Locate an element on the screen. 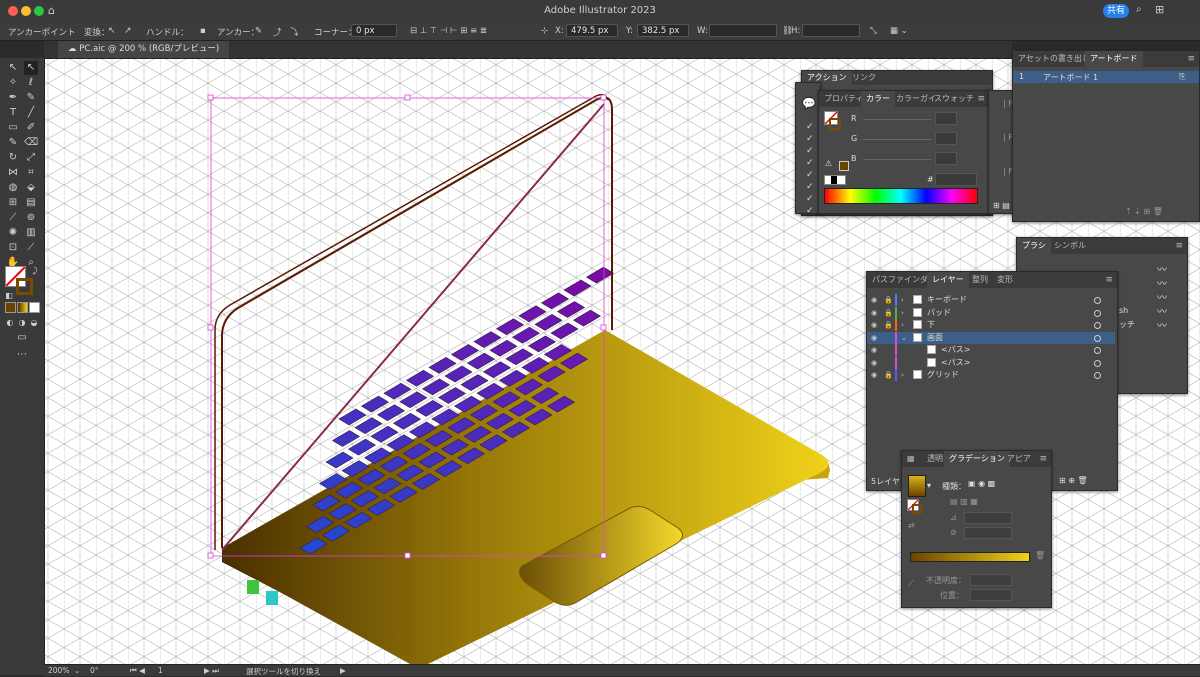 The height and width of the screenshot is (677, 1200). convert-corner-icon: ↖ is located at coordinates (112, 31).